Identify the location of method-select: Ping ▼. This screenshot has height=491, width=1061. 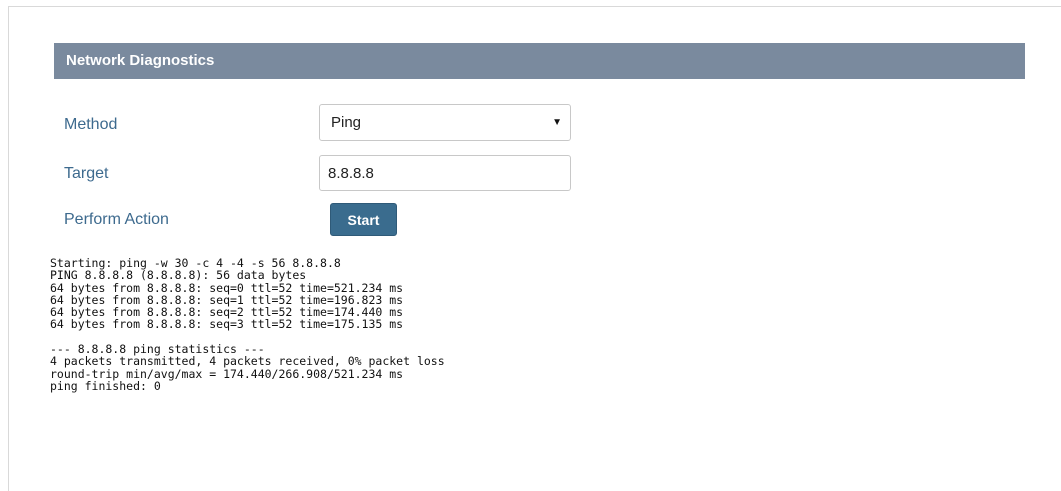
(445, 122).